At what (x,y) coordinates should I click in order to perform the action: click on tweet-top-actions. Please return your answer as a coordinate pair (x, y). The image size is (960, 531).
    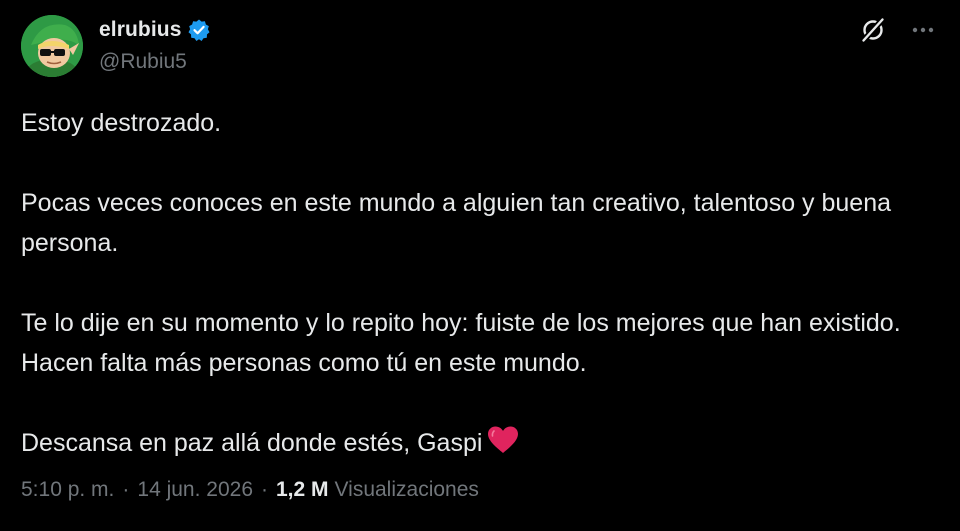
    Looking at the image, I should click on (898, 30).